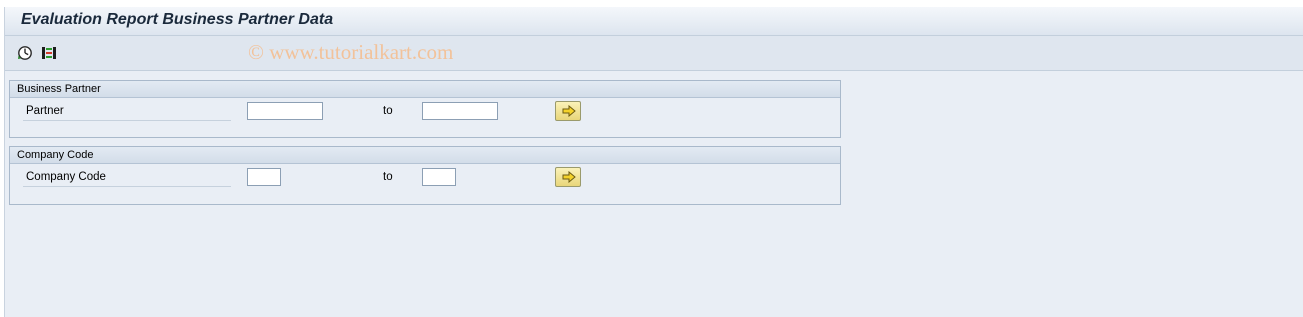 The height and width of the screenshot is (317, 1303). I want to click on partner-from-input, so click(285, 111).